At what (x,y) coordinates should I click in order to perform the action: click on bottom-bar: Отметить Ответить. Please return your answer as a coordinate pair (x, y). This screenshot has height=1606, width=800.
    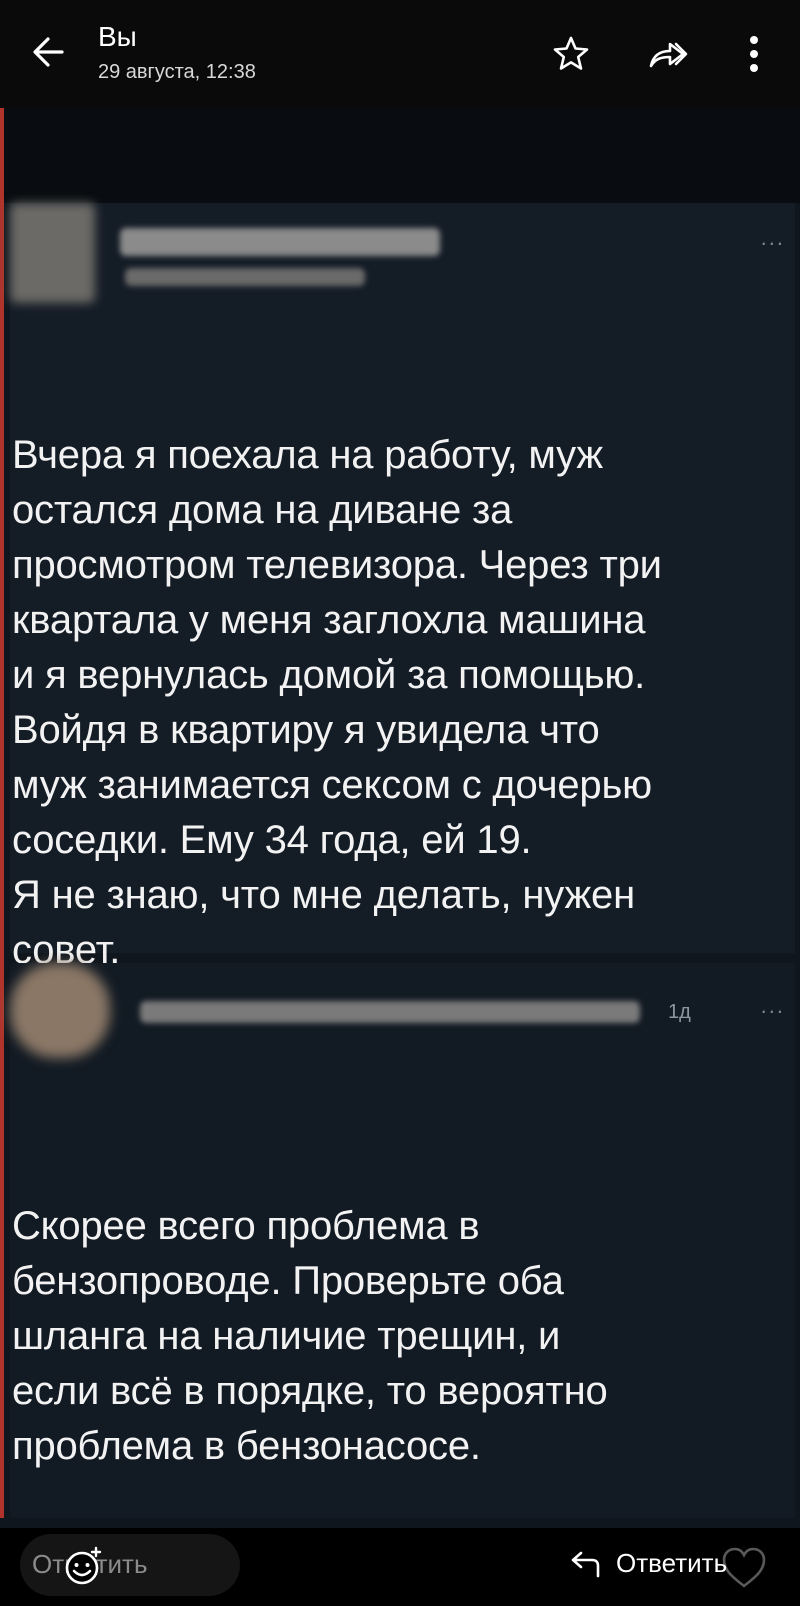
    Looking at the image, I should click on (400, 1567).